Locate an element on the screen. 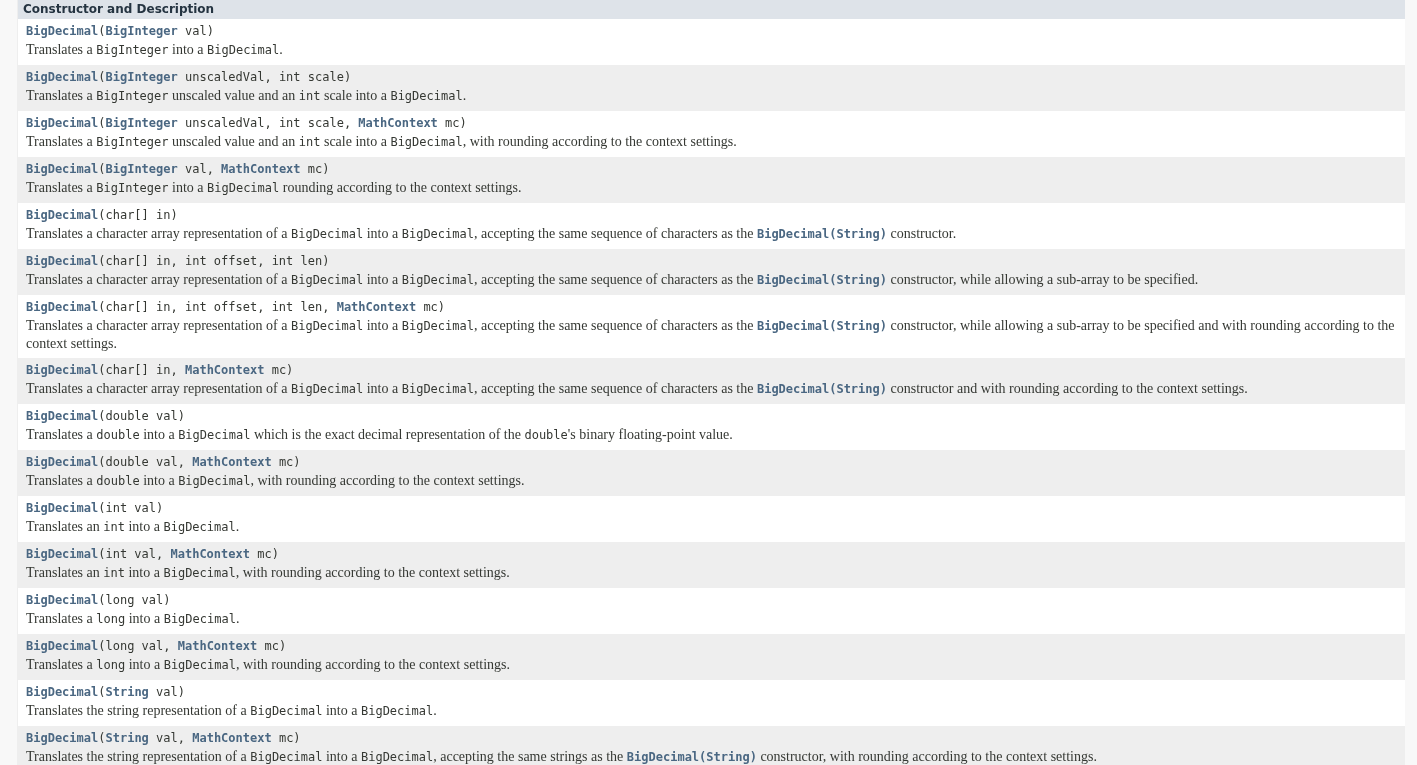 The image size is (1417, 765). constructor-description: Translates an int into a BigDecimal. is located at coordinates (133, 527).